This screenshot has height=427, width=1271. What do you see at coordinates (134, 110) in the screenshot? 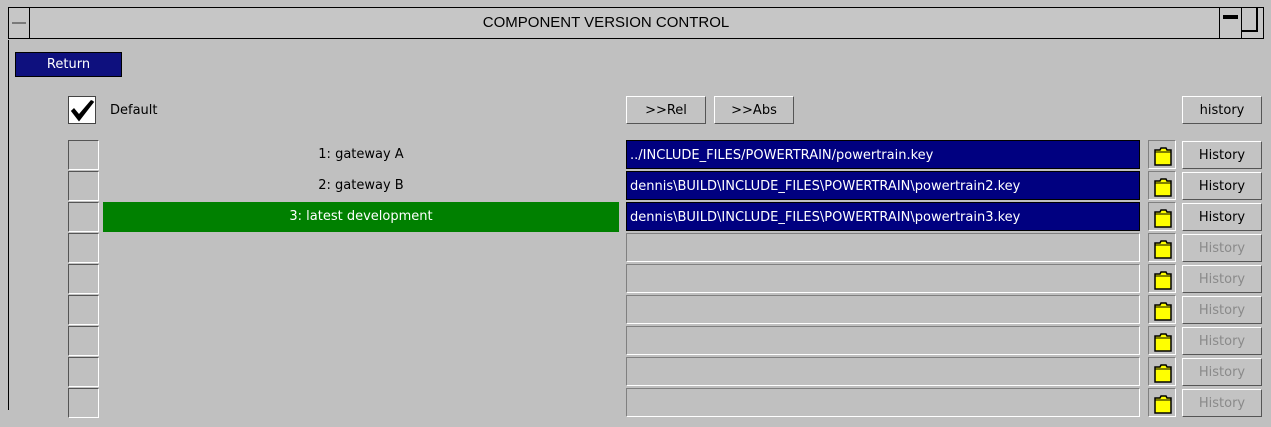
I see `default-label: Default` at bounding box center [134, 110].